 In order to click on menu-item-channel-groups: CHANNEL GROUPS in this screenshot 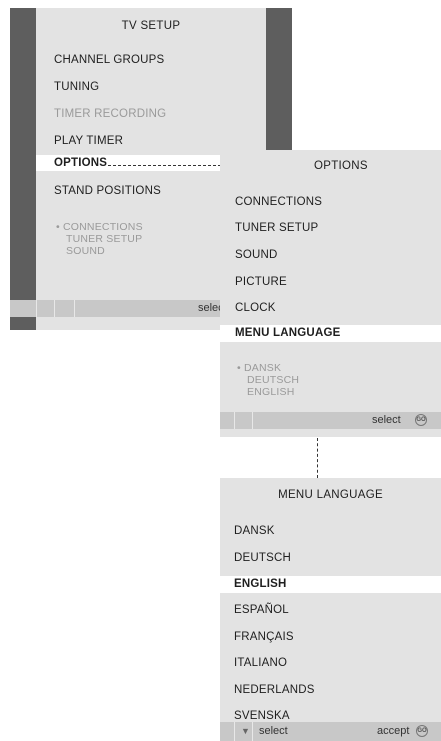, I will do `click(109, 60)`.